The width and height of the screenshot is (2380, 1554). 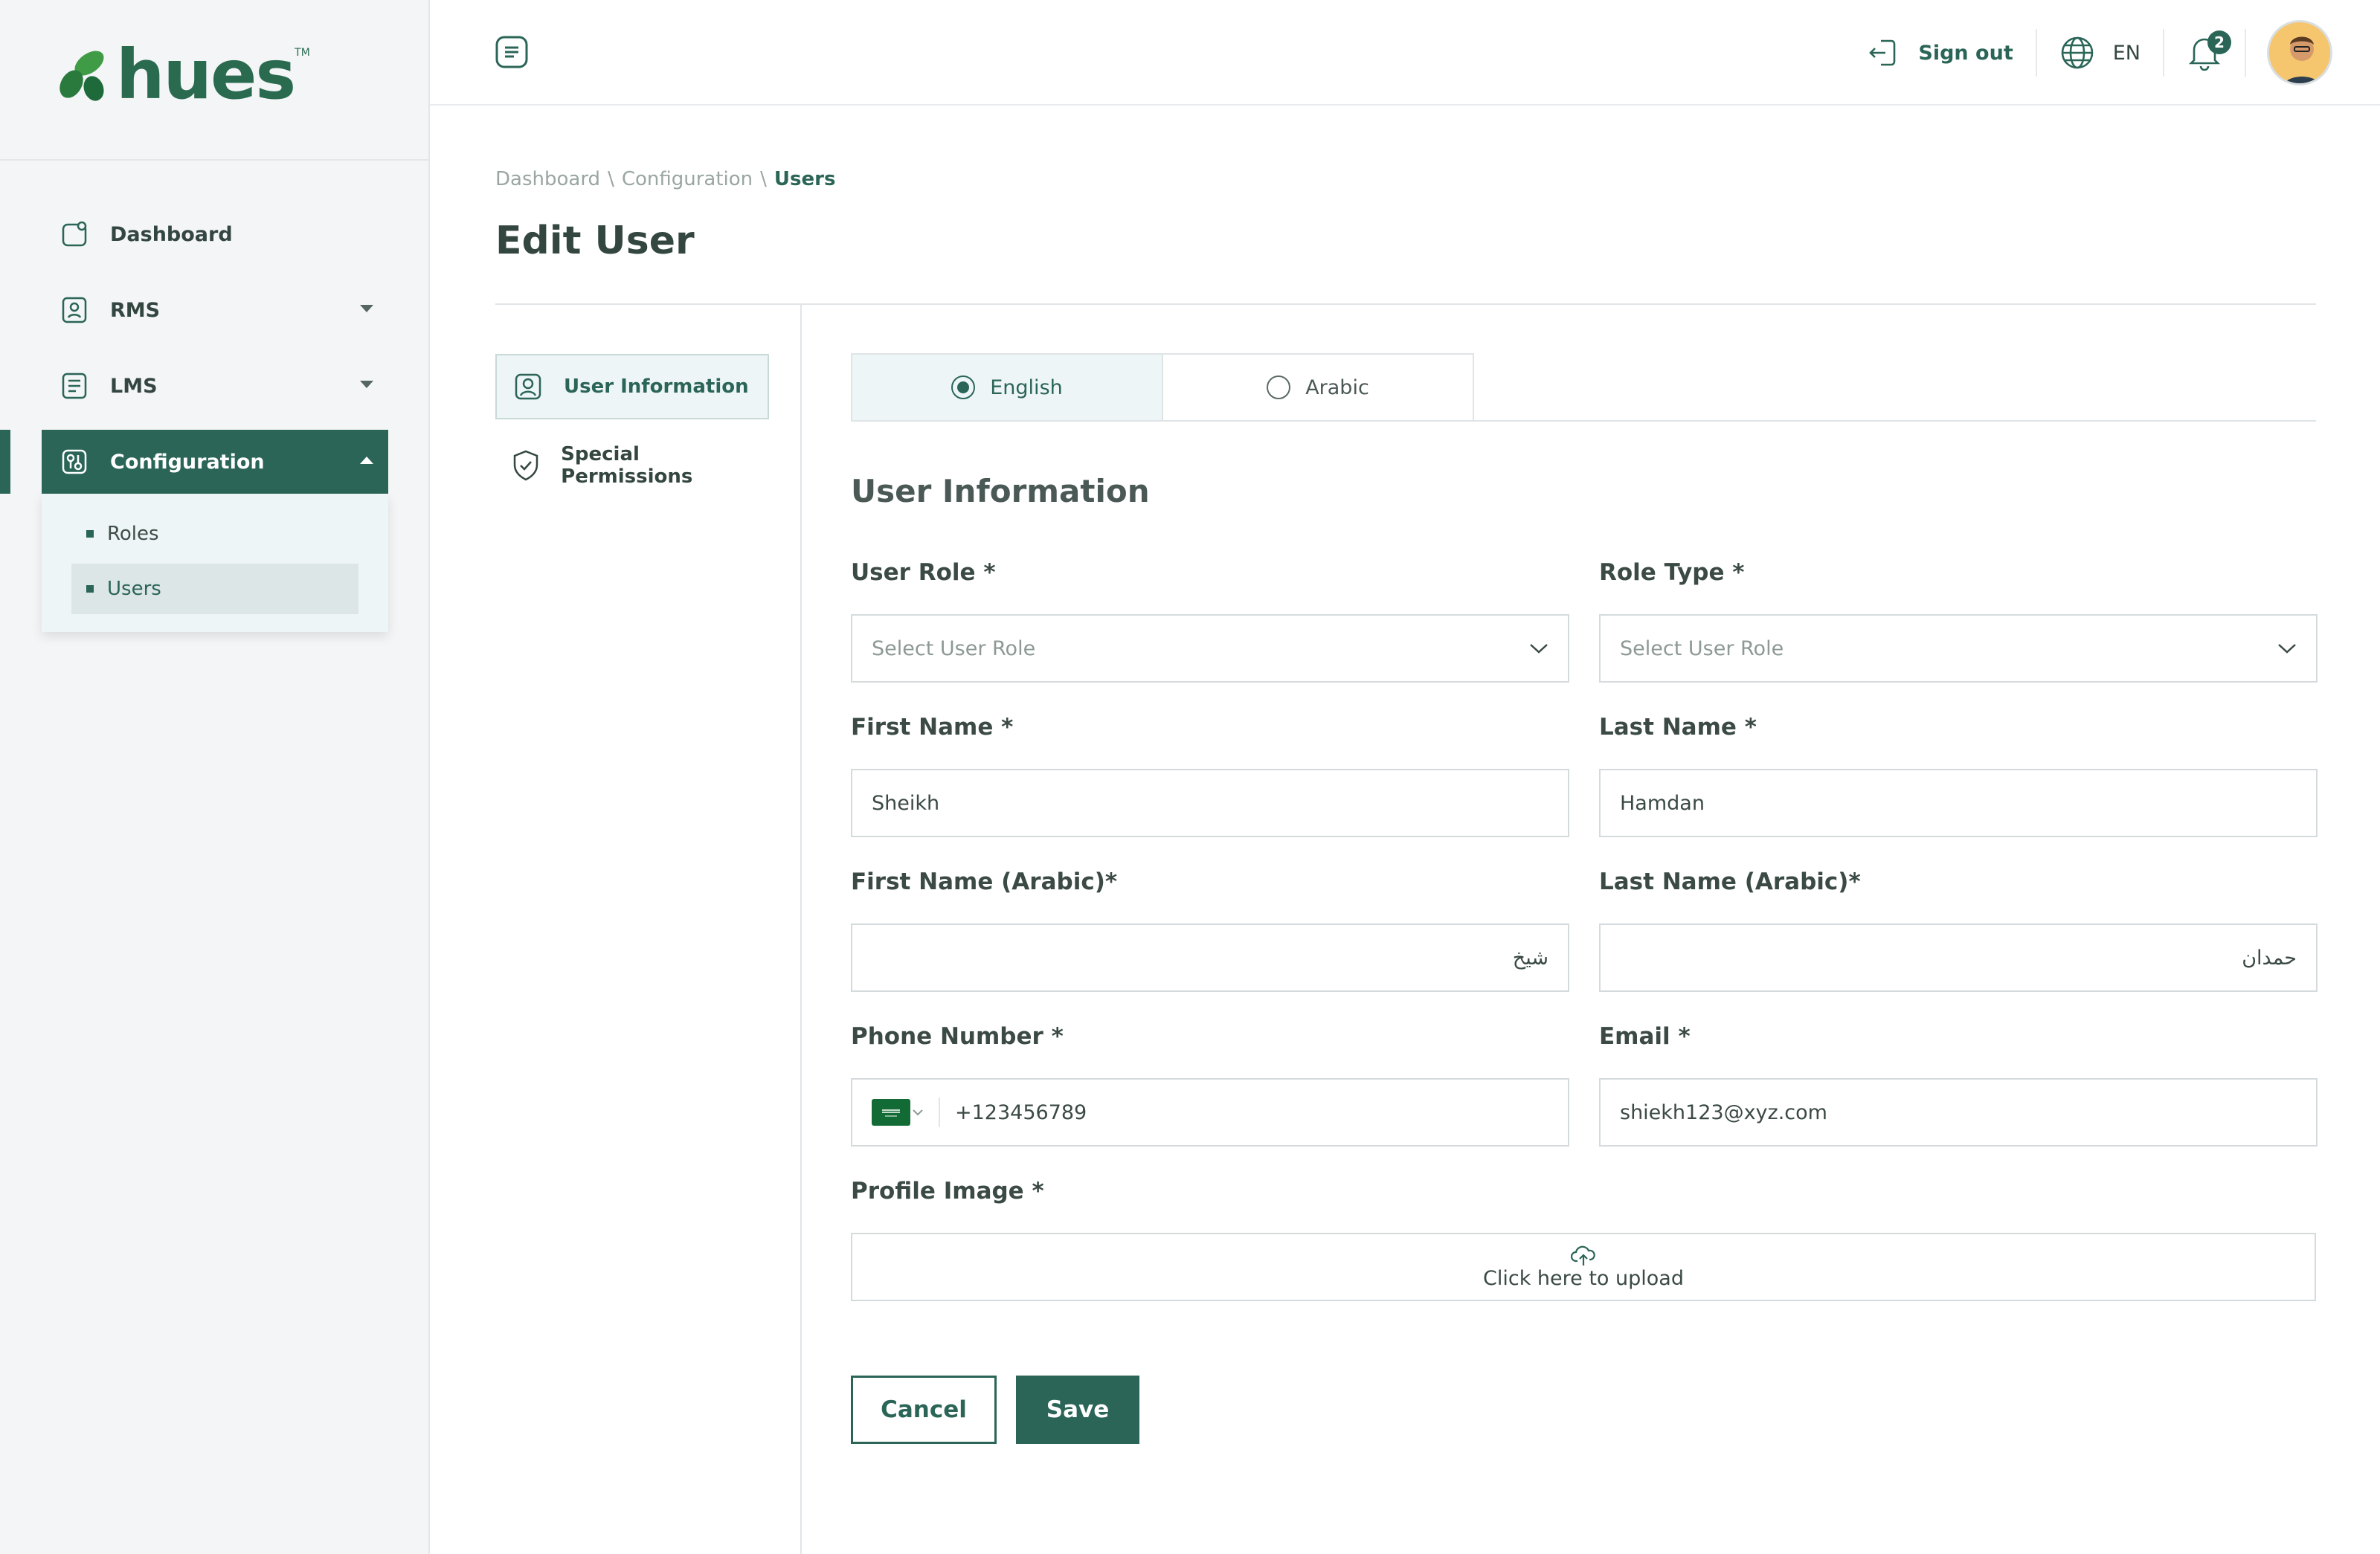 I want to click on breadcrumb: Dashboard \ Configuration \ Users, so click(x=665, y=179).